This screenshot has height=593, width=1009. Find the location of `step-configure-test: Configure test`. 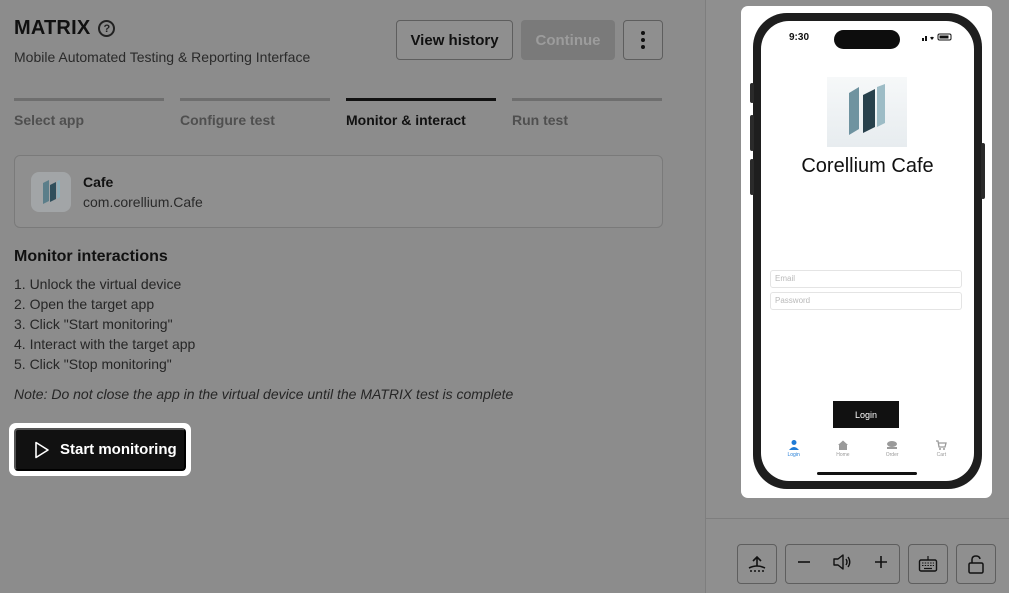

step-configure-test: Configure test is located at coordinates (255, 113).